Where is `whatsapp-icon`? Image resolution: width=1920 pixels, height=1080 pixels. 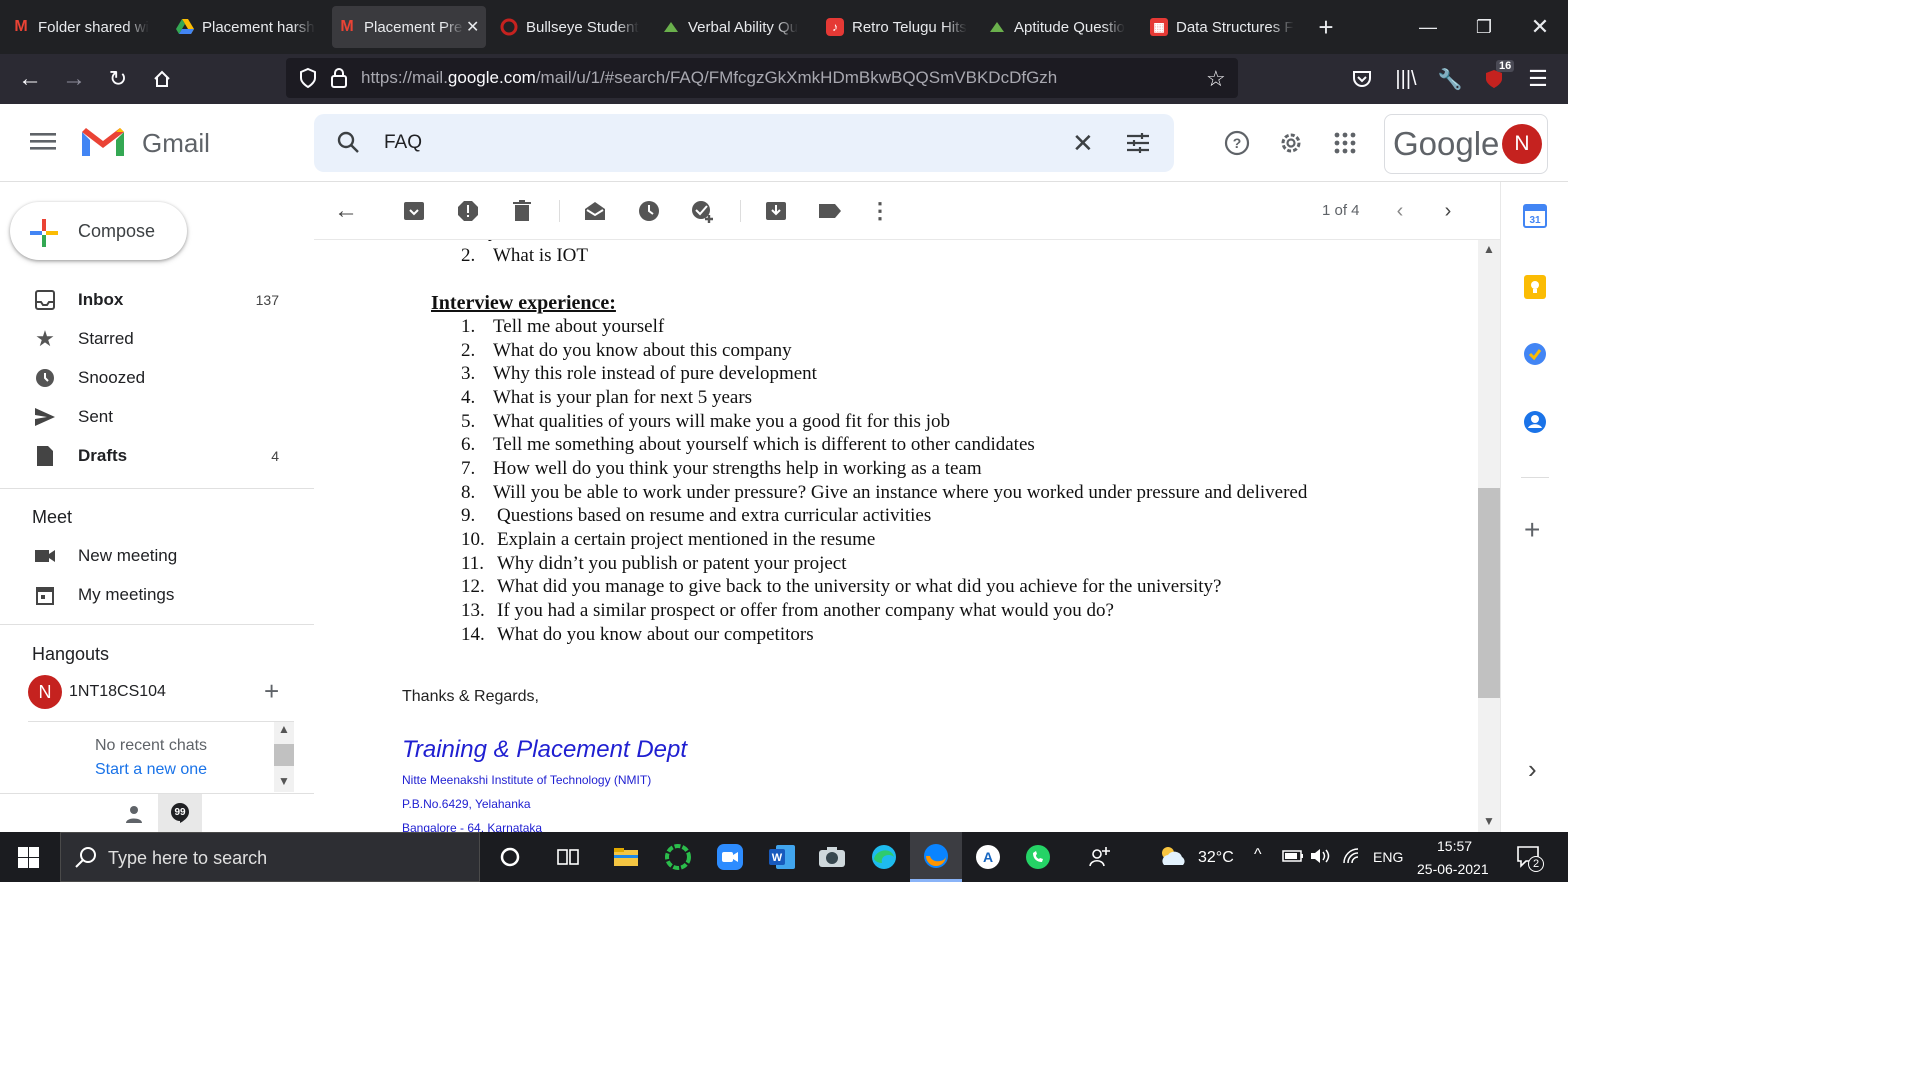 whatsapp-icon is located at coordinates (1038, 857).